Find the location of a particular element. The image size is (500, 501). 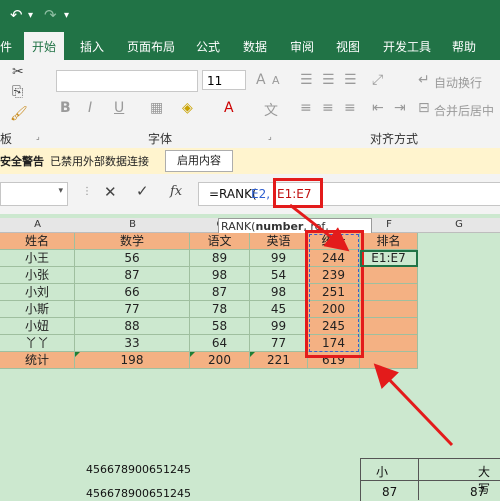

number-text-2: 456678900651245 is located at coordinates (138, 493).